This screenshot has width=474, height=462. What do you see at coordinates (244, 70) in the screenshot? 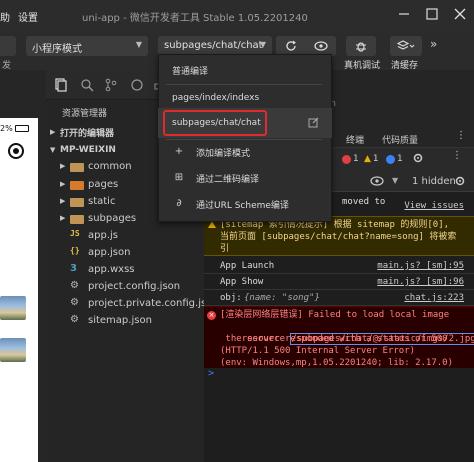
I see `menu-item-normal-compile: 普通编译` at bounding box center [244, 70].